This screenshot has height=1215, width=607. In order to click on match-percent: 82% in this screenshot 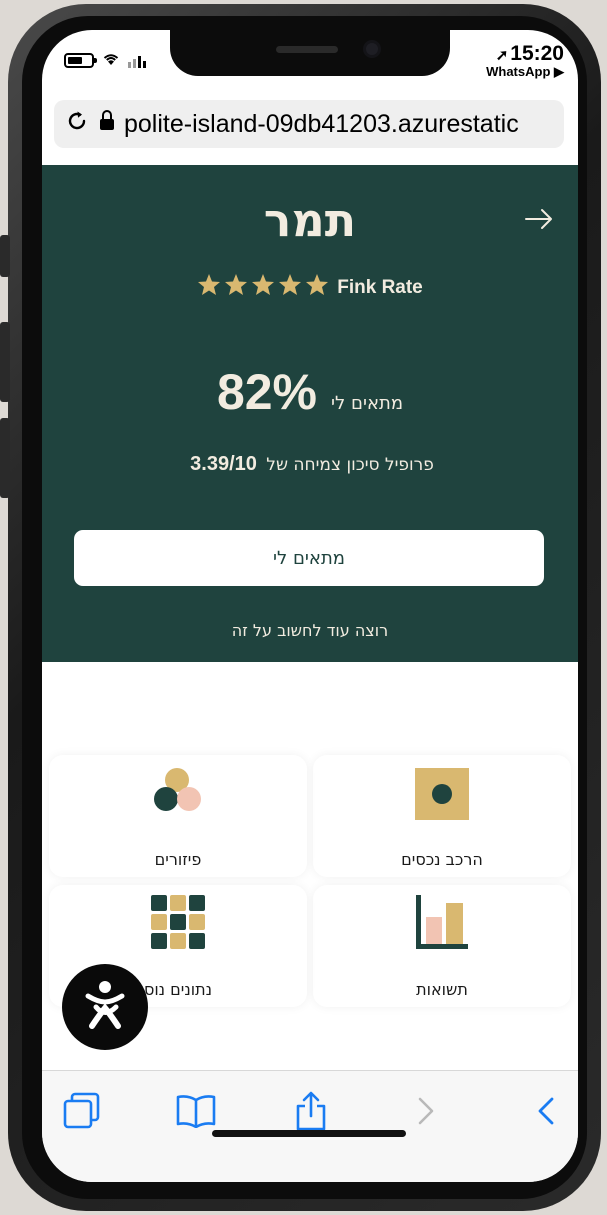, I will do `click(267, 392)`.